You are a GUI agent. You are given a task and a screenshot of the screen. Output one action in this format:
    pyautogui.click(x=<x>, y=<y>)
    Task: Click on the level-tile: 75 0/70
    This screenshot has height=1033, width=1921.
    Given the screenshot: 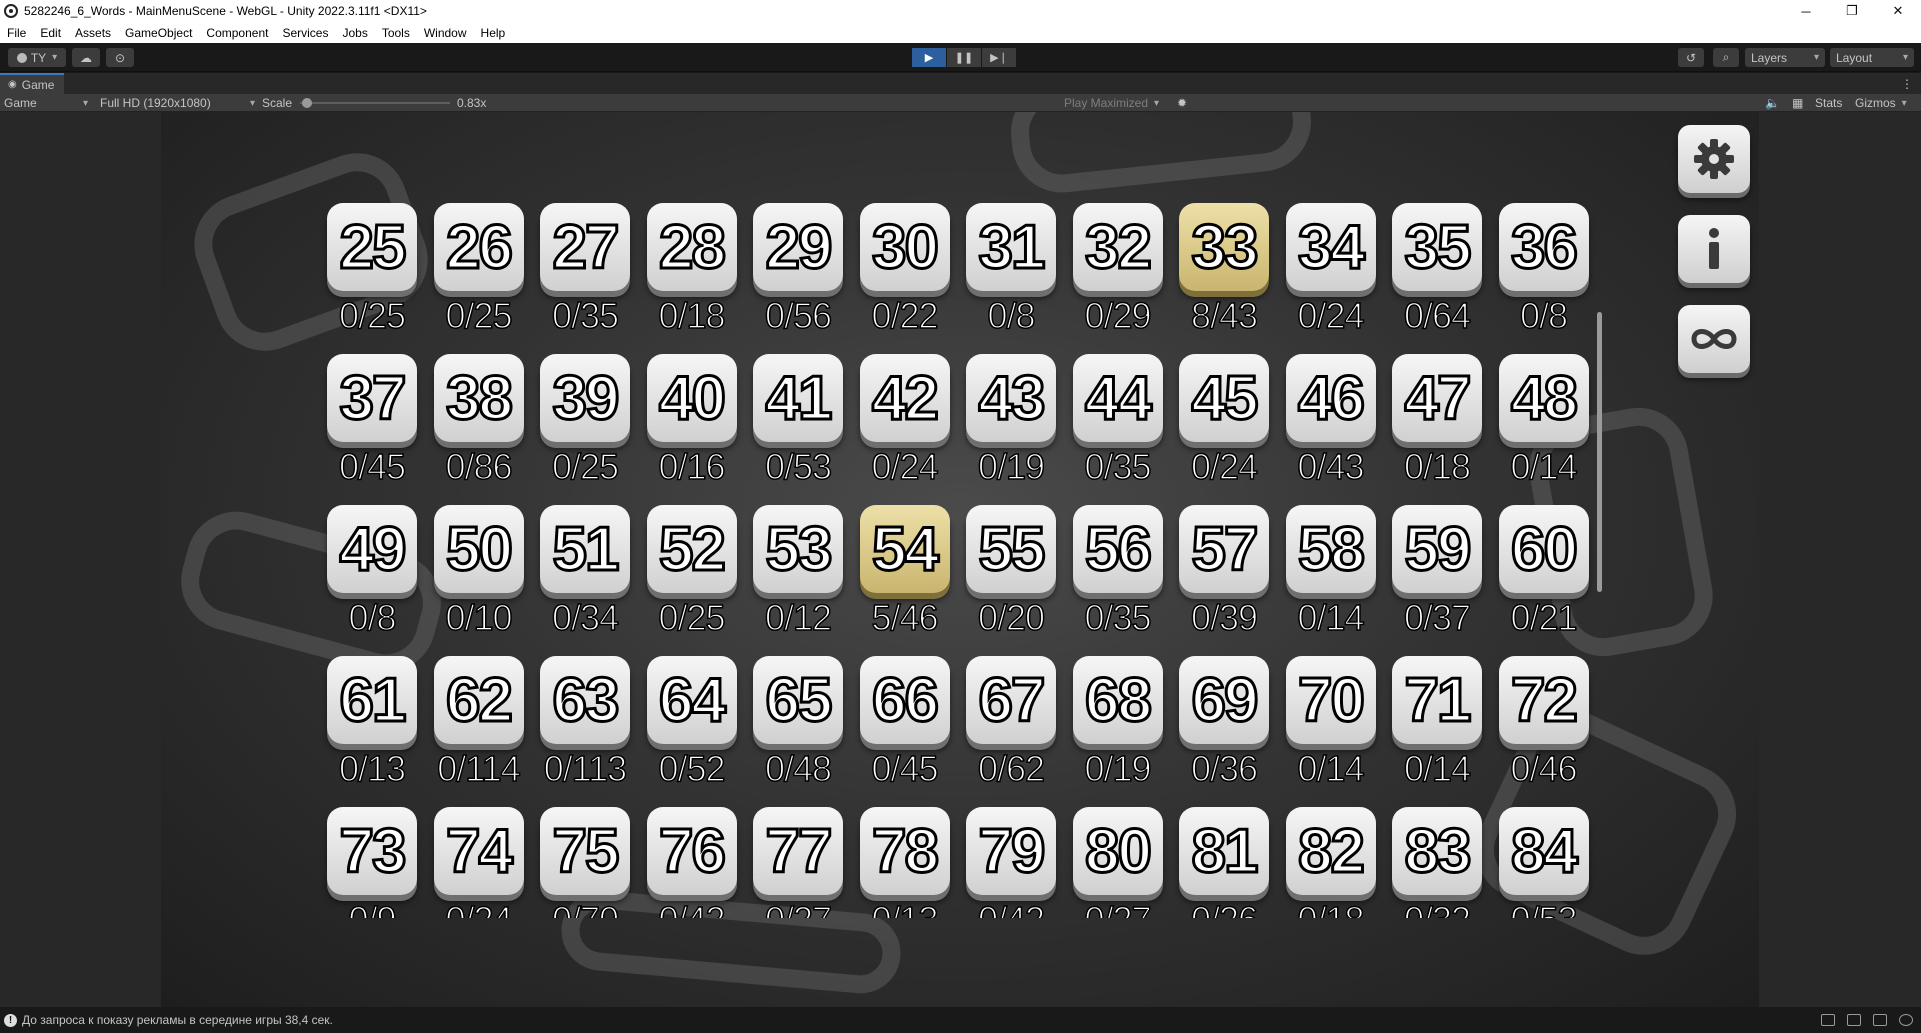 What is the action you would take?
    pyautogui.click(x=585, y=862)
    